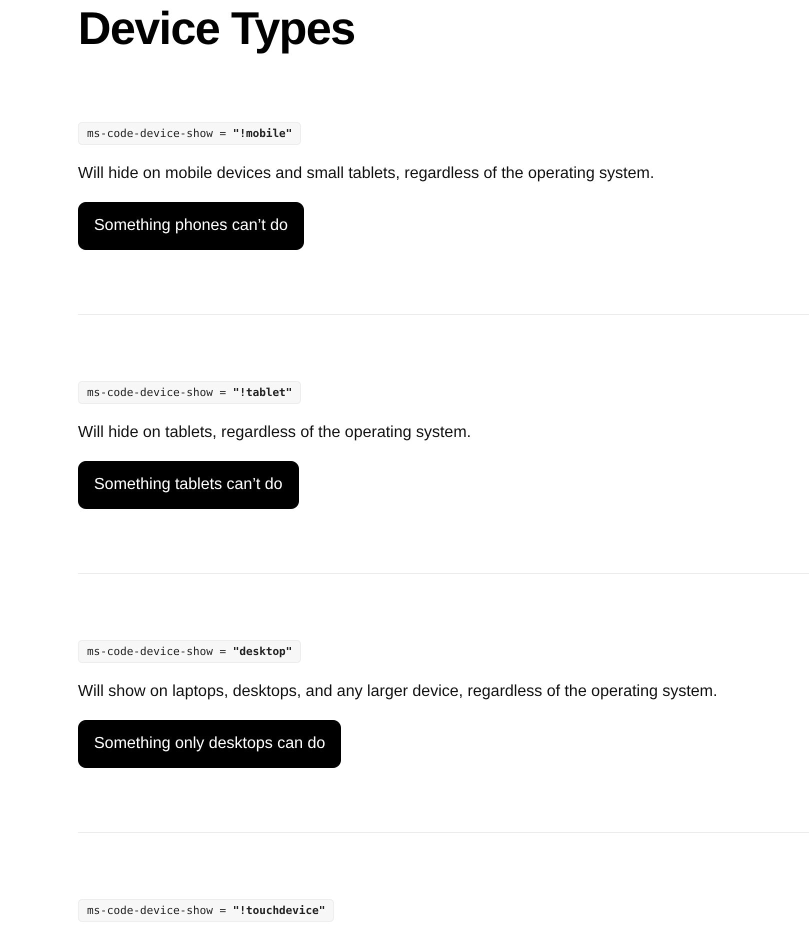 The width and height of the screenshot is (809, 927). Describe the element at coordinates (206, 910) in the screenshot. I see `code-snippet: ms-code-device-show = "!touchdevice"` at that location.